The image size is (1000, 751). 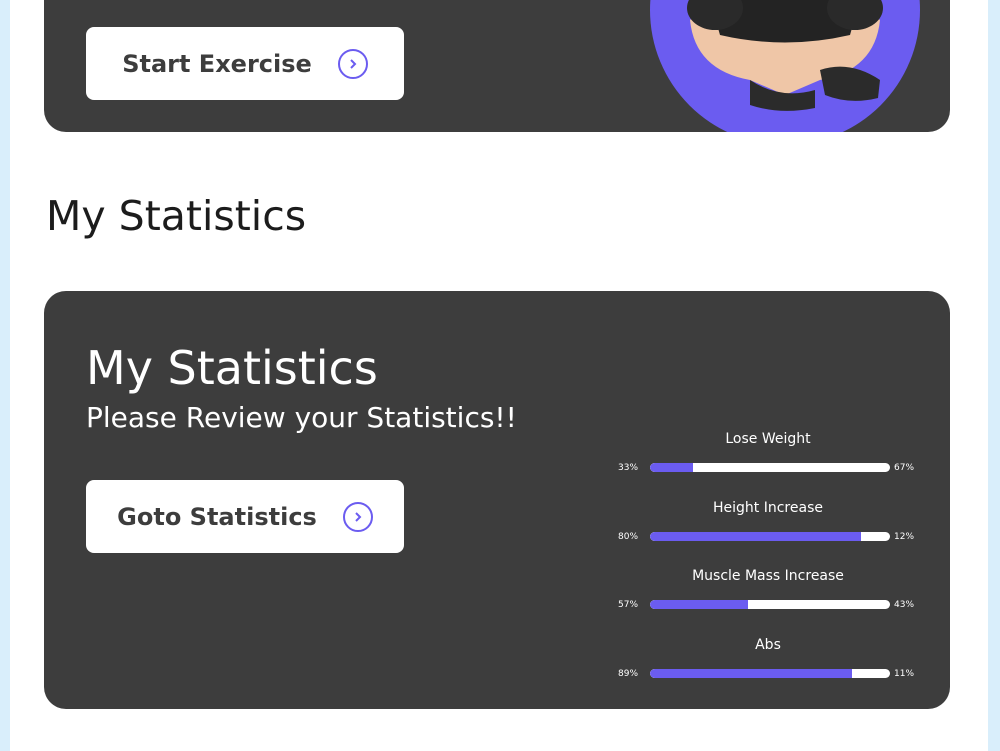 I want to click on stat-label: Muscle Mass Increase, so click(x=768, y=576).